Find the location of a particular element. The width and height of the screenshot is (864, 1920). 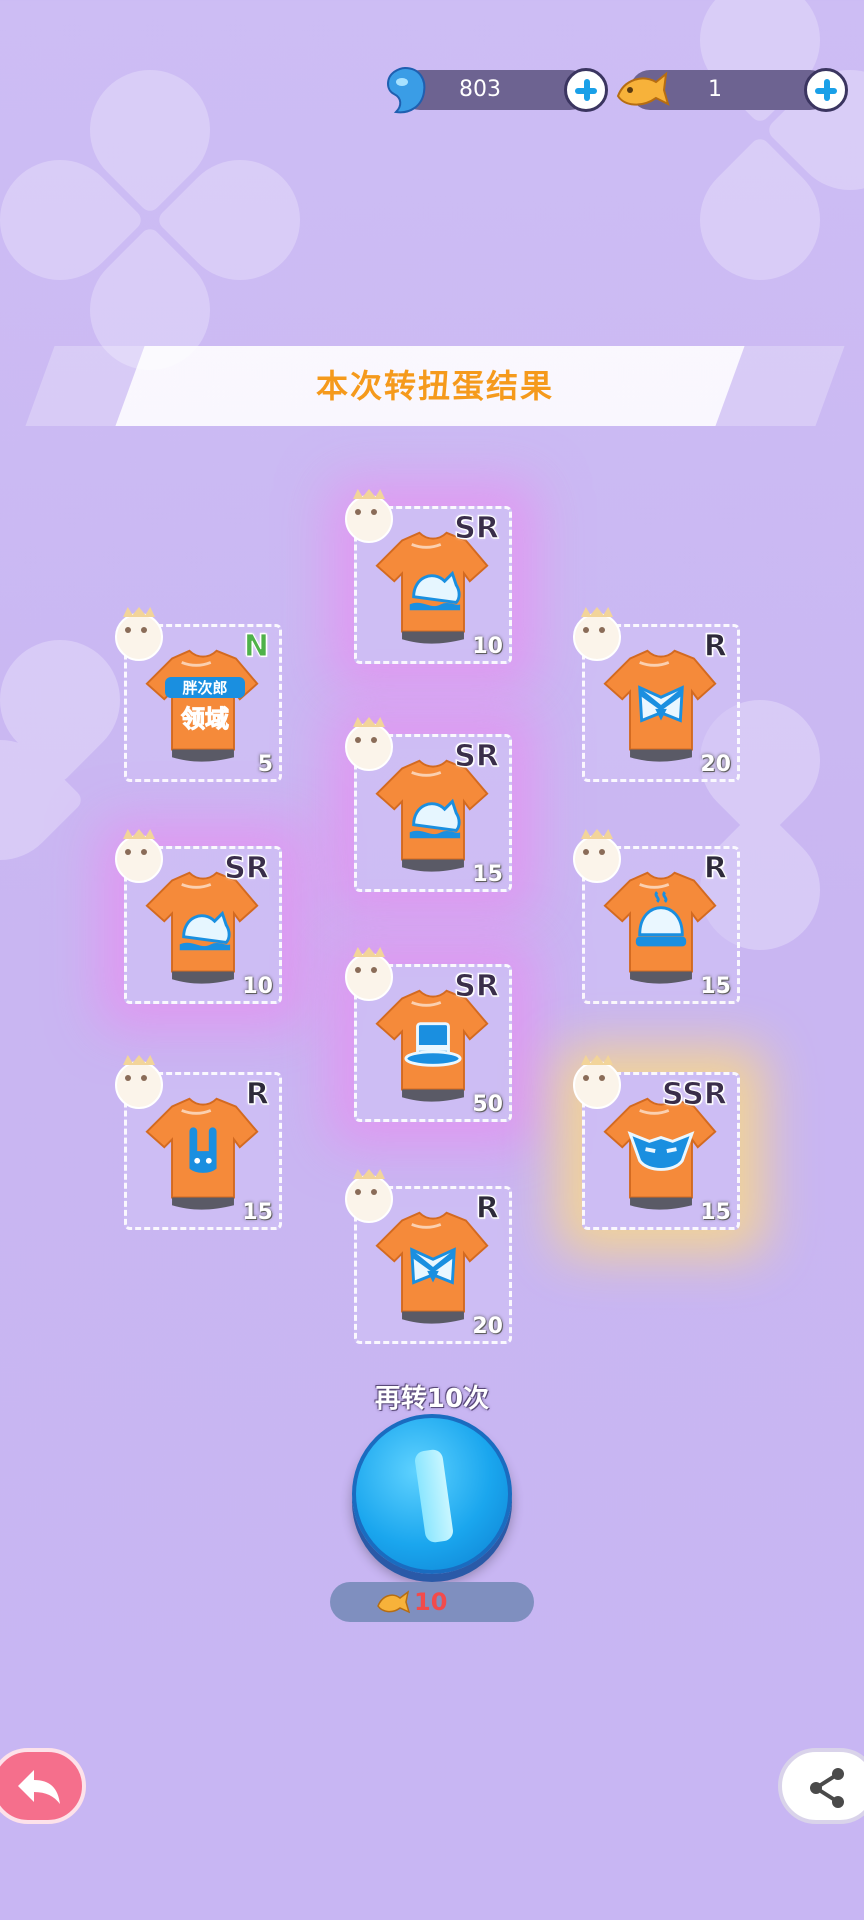

result-card: 胖次郎 领域 N 5 is located at coordinates (198, 697).